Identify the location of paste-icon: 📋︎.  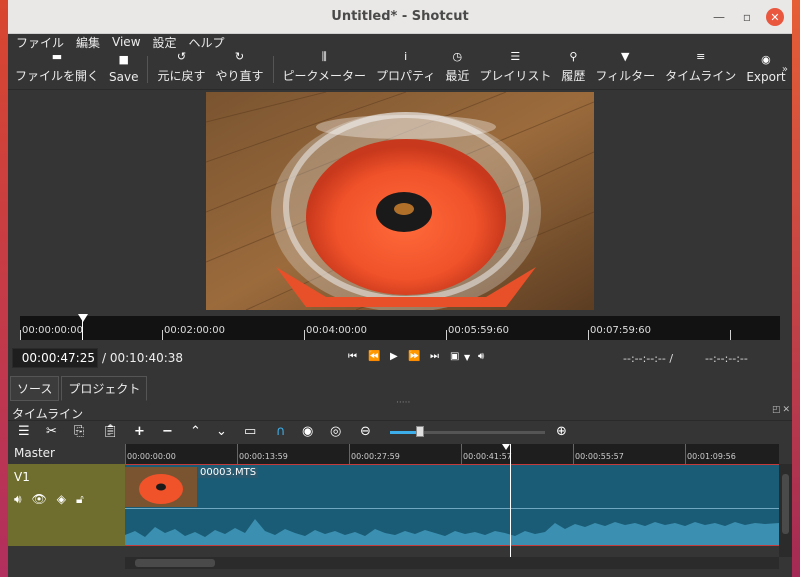
(110, 431).